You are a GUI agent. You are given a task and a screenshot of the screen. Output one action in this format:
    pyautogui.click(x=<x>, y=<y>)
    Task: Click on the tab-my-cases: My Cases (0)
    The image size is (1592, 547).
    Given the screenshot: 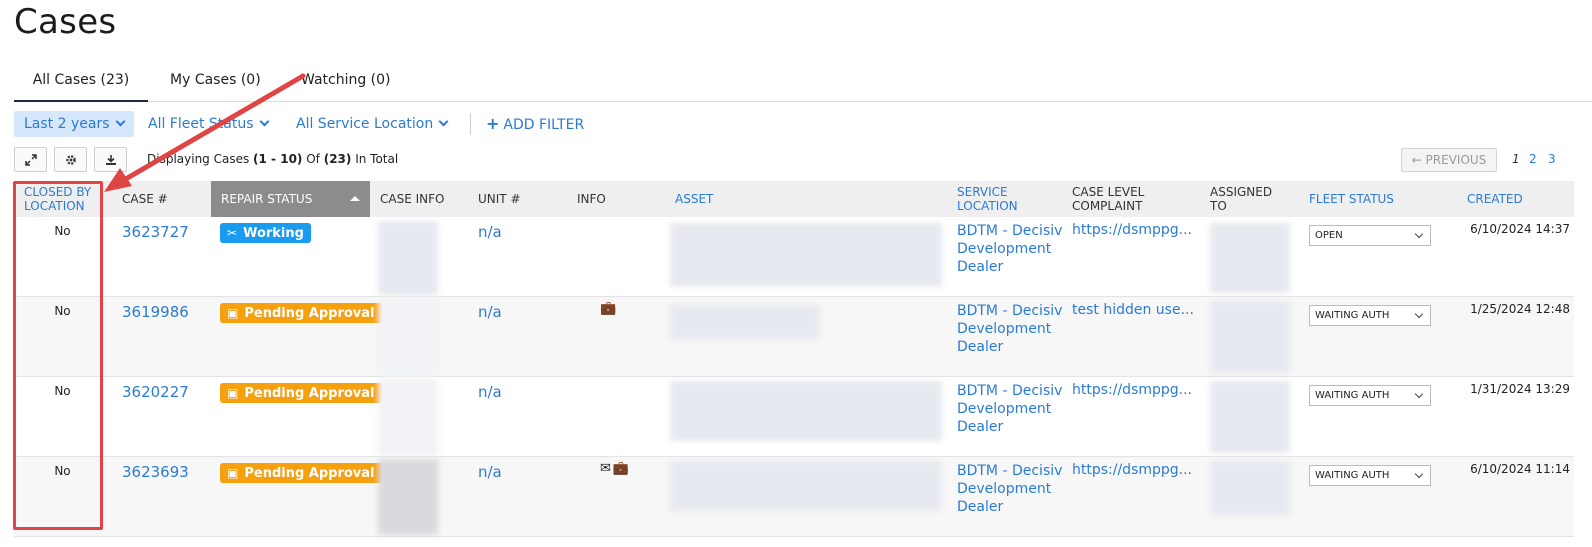 What is the action you would take?
    pyautogui.click(x=215, y=87)
    